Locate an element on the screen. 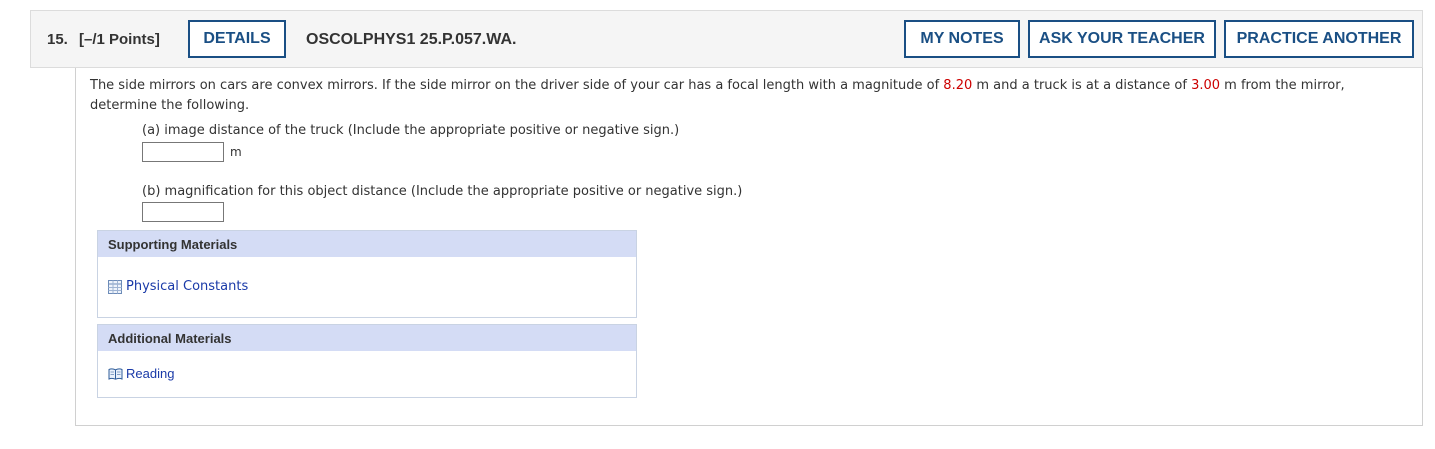 Image resolution: width=1435 pixels, height=449 pixels. part-b-input is located at coordinates (183, 212).